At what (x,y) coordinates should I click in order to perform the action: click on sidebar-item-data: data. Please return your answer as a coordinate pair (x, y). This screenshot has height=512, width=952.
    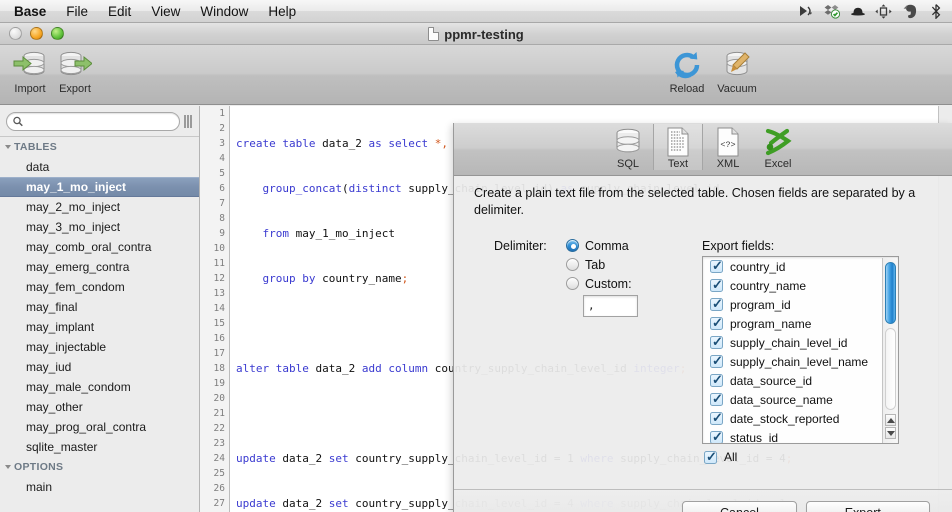
    Looking at the image, I should click on (99, 167).